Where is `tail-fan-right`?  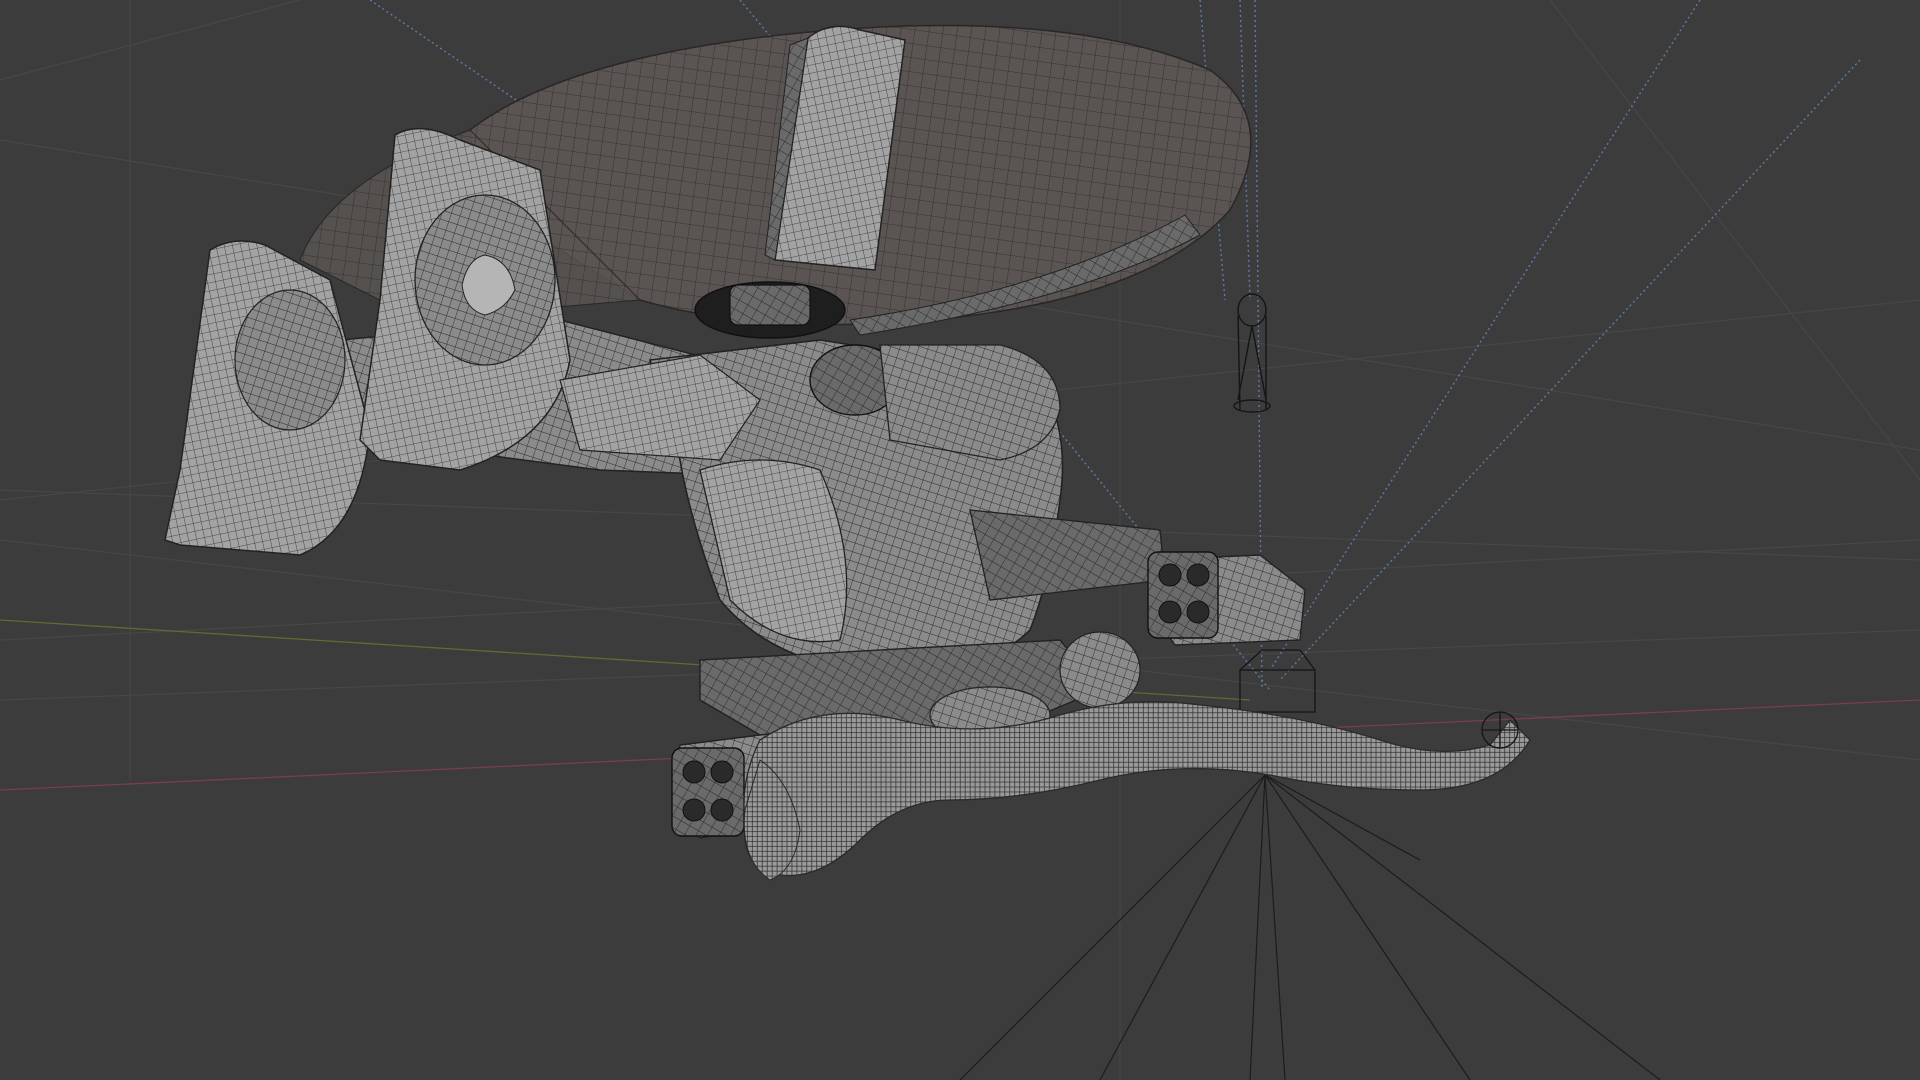
tail-fan-right is located at coordinates (465, 299).